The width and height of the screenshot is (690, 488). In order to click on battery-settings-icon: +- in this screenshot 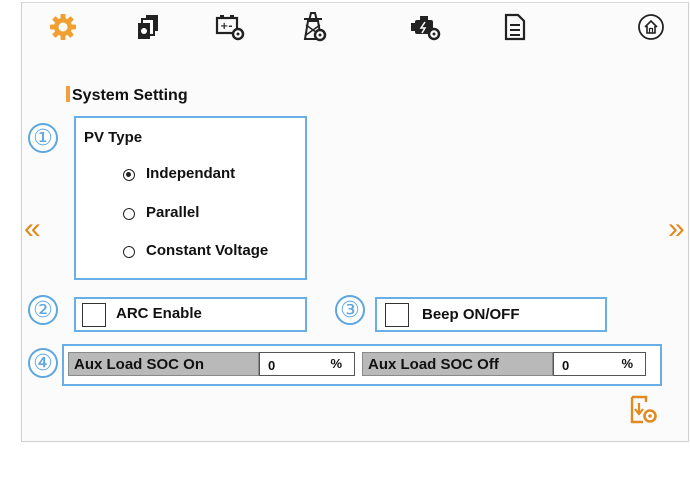, I will do `click(230, 27)`.